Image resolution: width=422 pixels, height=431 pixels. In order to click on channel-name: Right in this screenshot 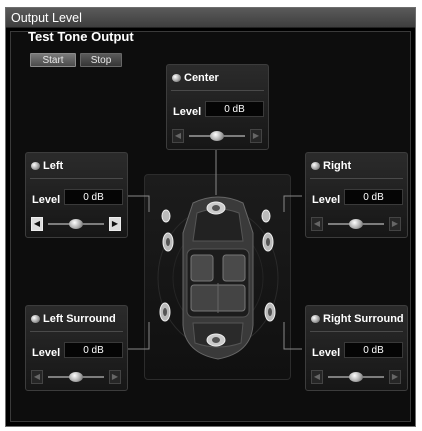, I will do `click(337, 166)`.